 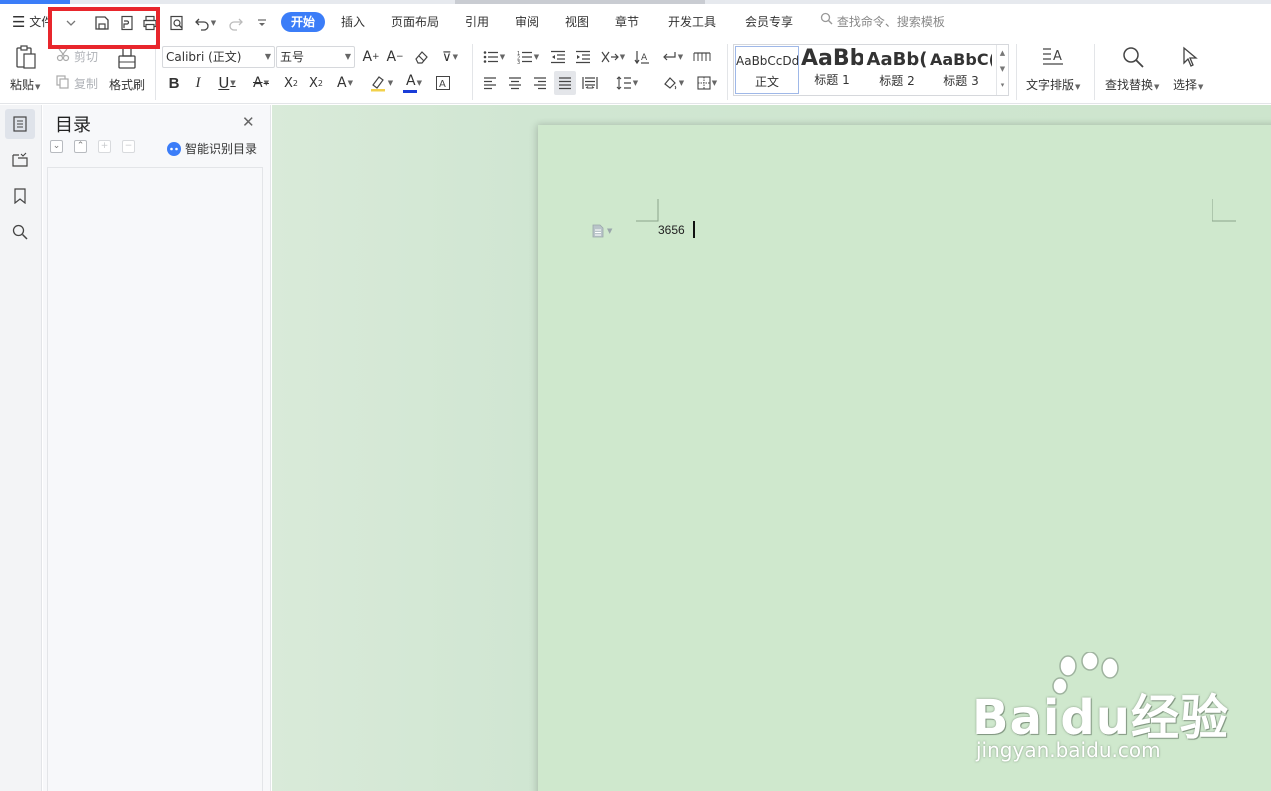 I want to click on tab-home: 开始, so click(x=303, y=22).